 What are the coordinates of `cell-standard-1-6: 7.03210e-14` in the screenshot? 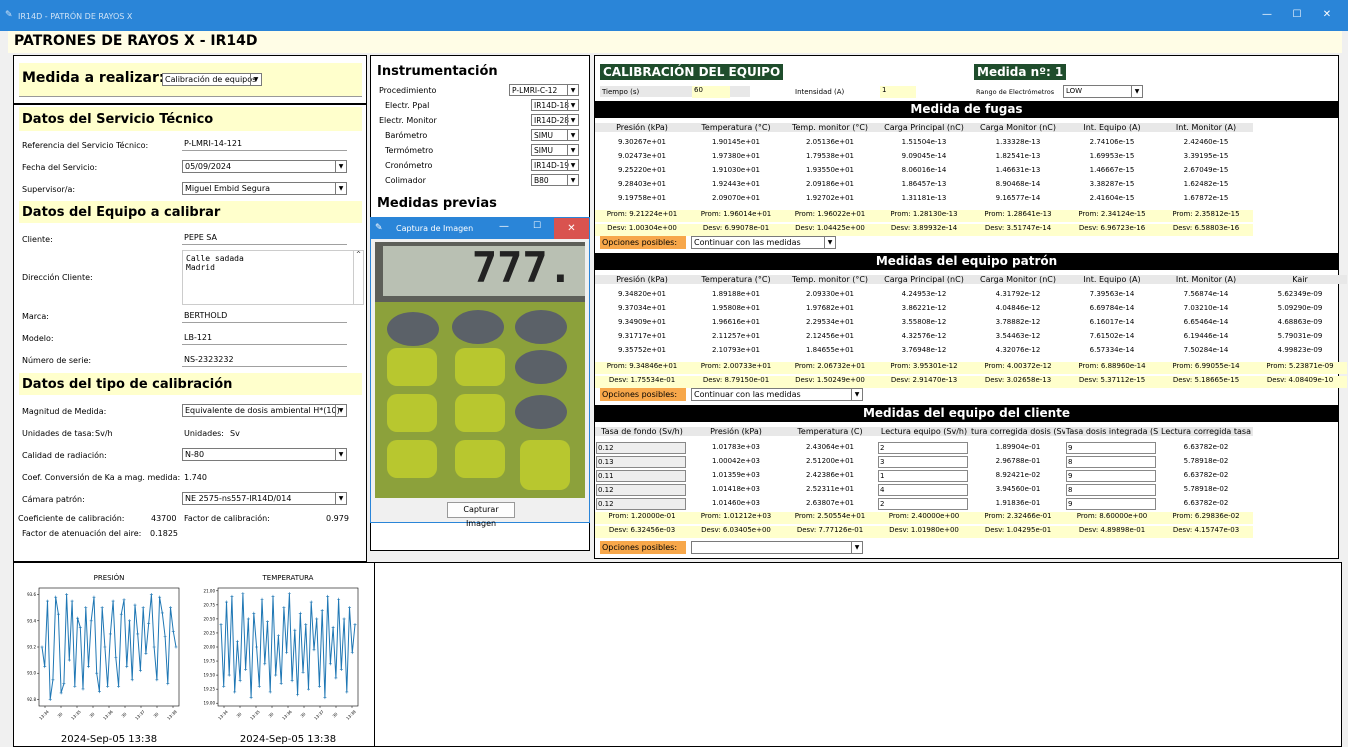 It's located at (1206, 308).